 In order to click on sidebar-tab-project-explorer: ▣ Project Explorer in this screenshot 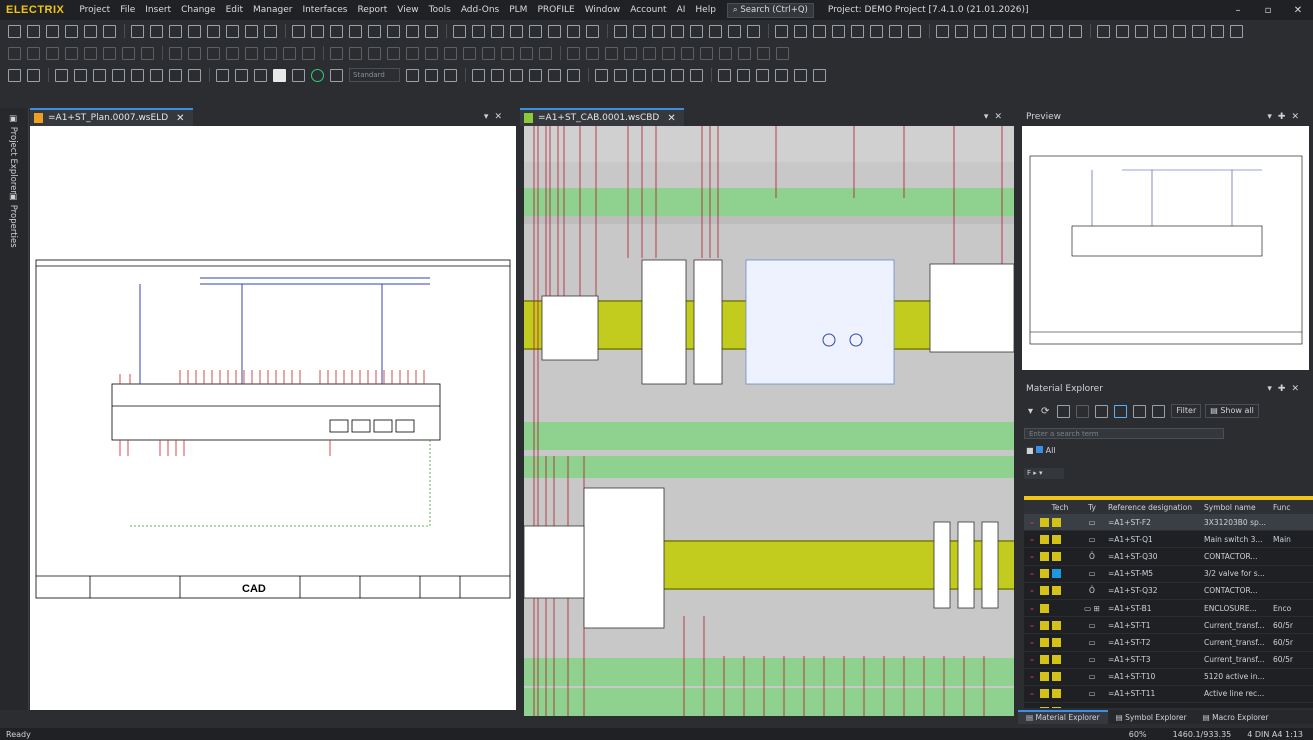, I will do `click(13, 154)`.